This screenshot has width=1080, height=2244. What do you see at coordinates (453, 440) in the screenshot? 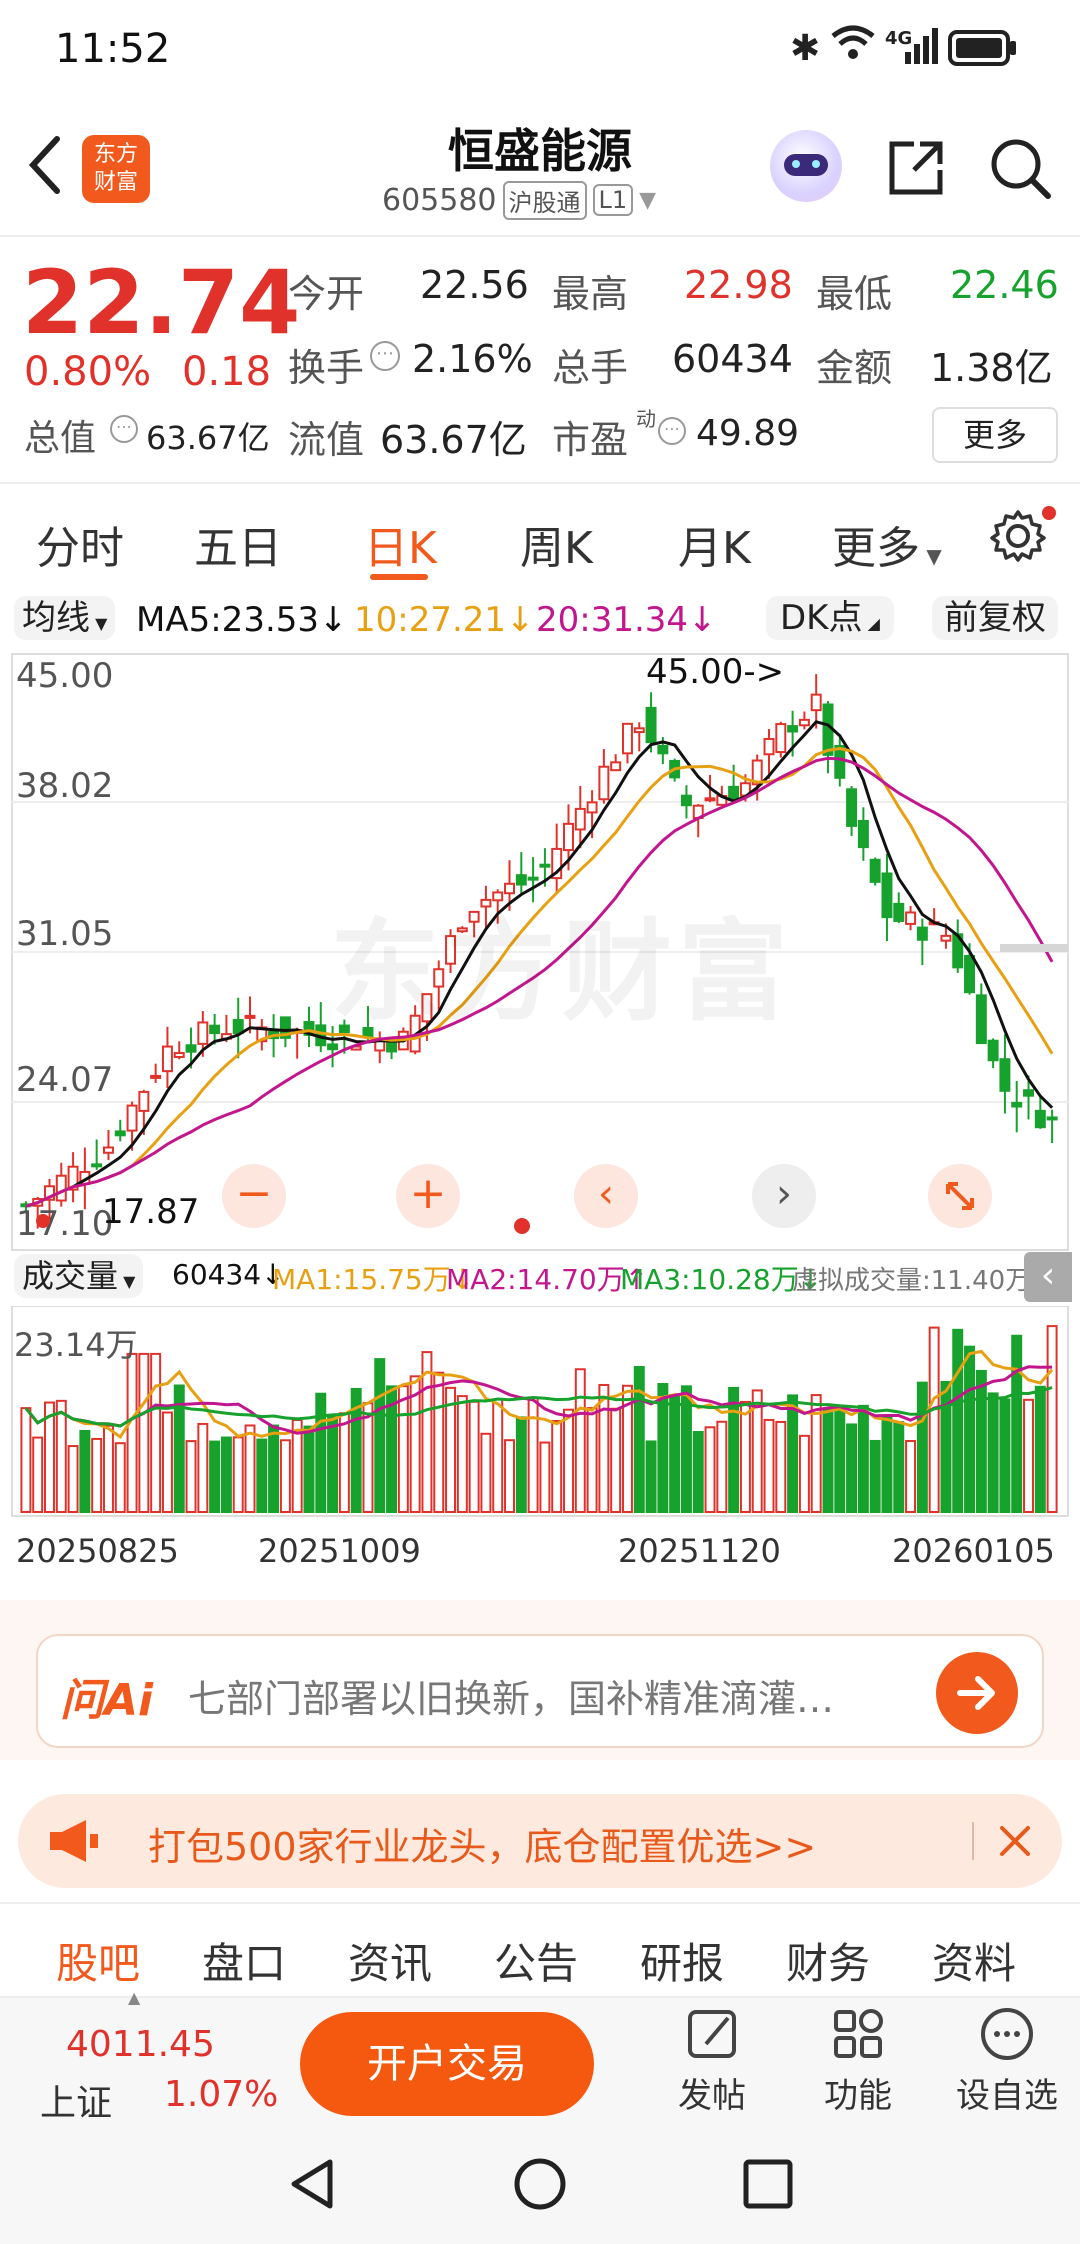
I see `float-value: 63.67亿` at bounding box center [453, 440].